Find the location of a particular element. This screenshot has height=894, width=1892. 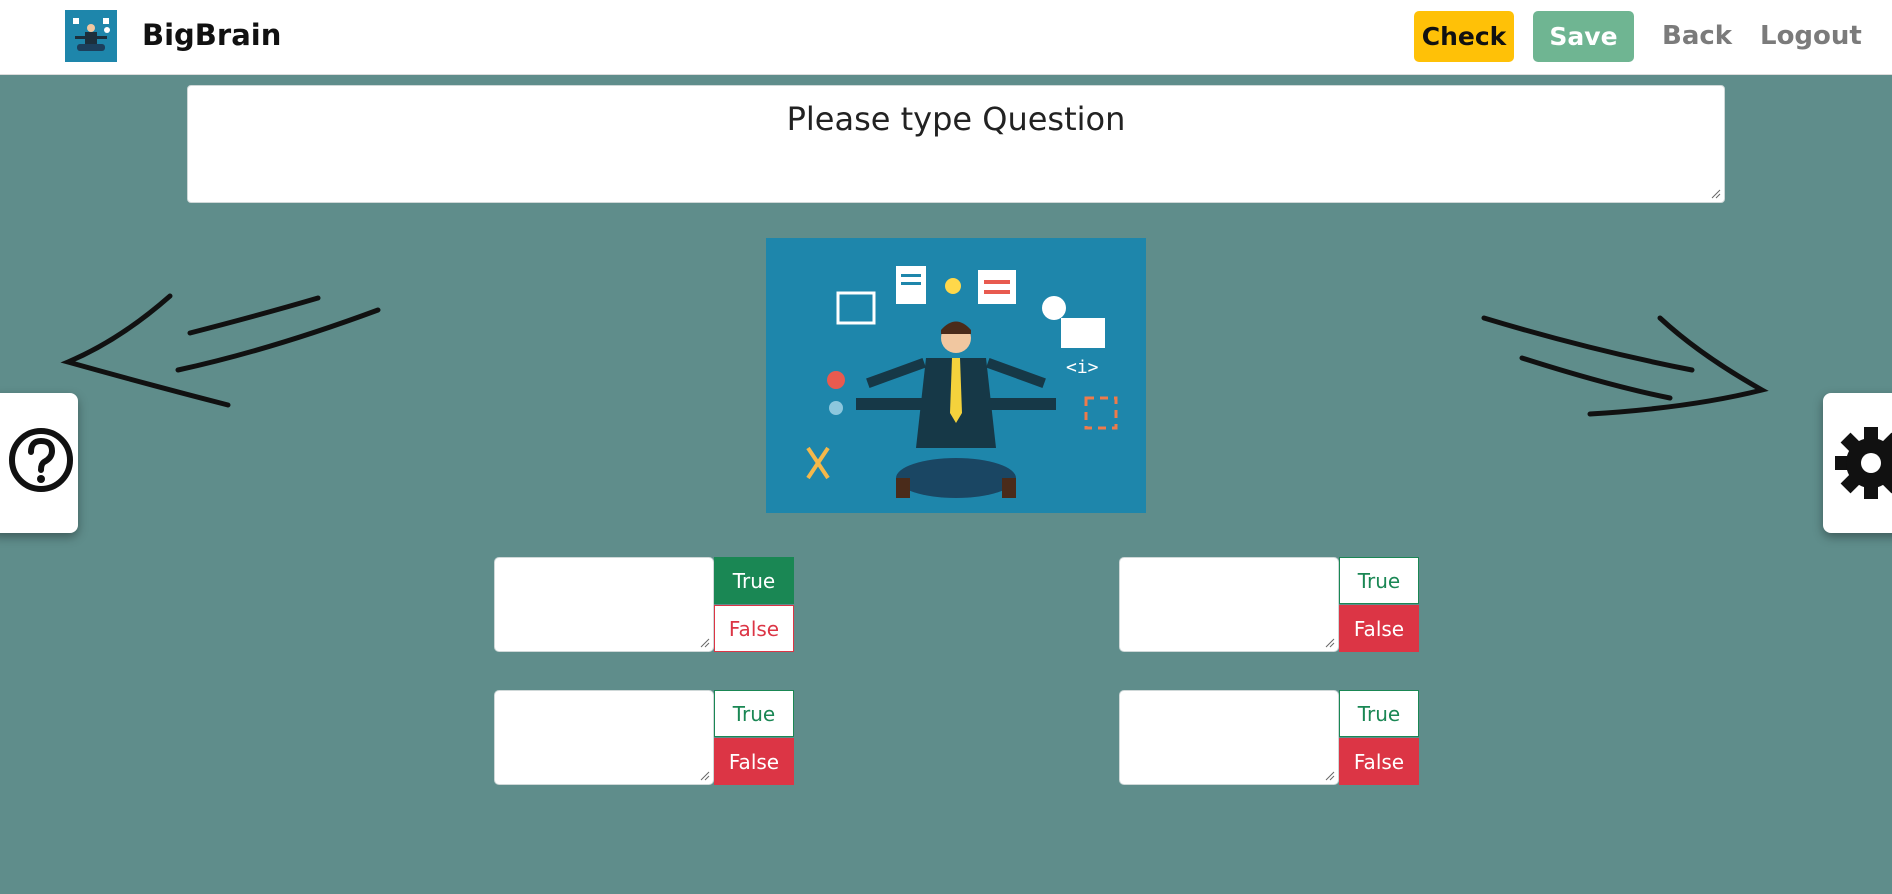

navbar: BigBrain Check Save Back Logout is located at coordinates (946, 37).